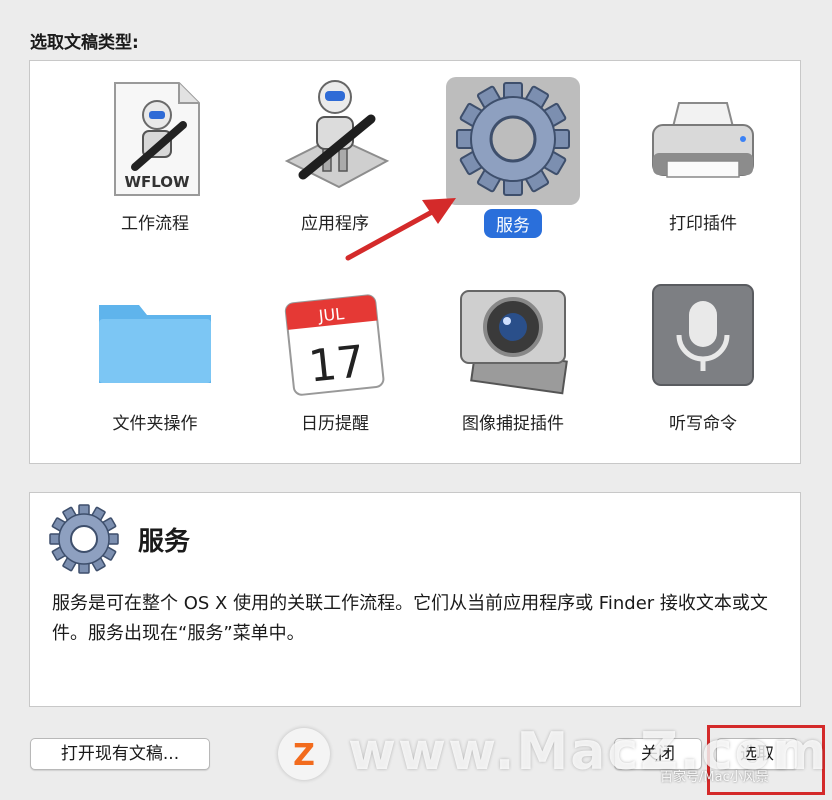 Image resolution: width=832 pixels, height=800 pixels. I want to click on watermark-logo: Z, so click(304, 754).